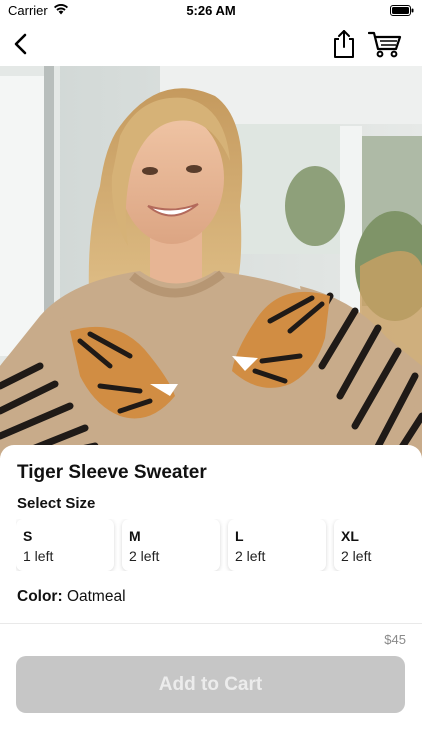 This screenshot has height=750, width=422. Describe the element at coordinates (38, 556) in the screenshot. I see `size-stock: 1 left` at that location.